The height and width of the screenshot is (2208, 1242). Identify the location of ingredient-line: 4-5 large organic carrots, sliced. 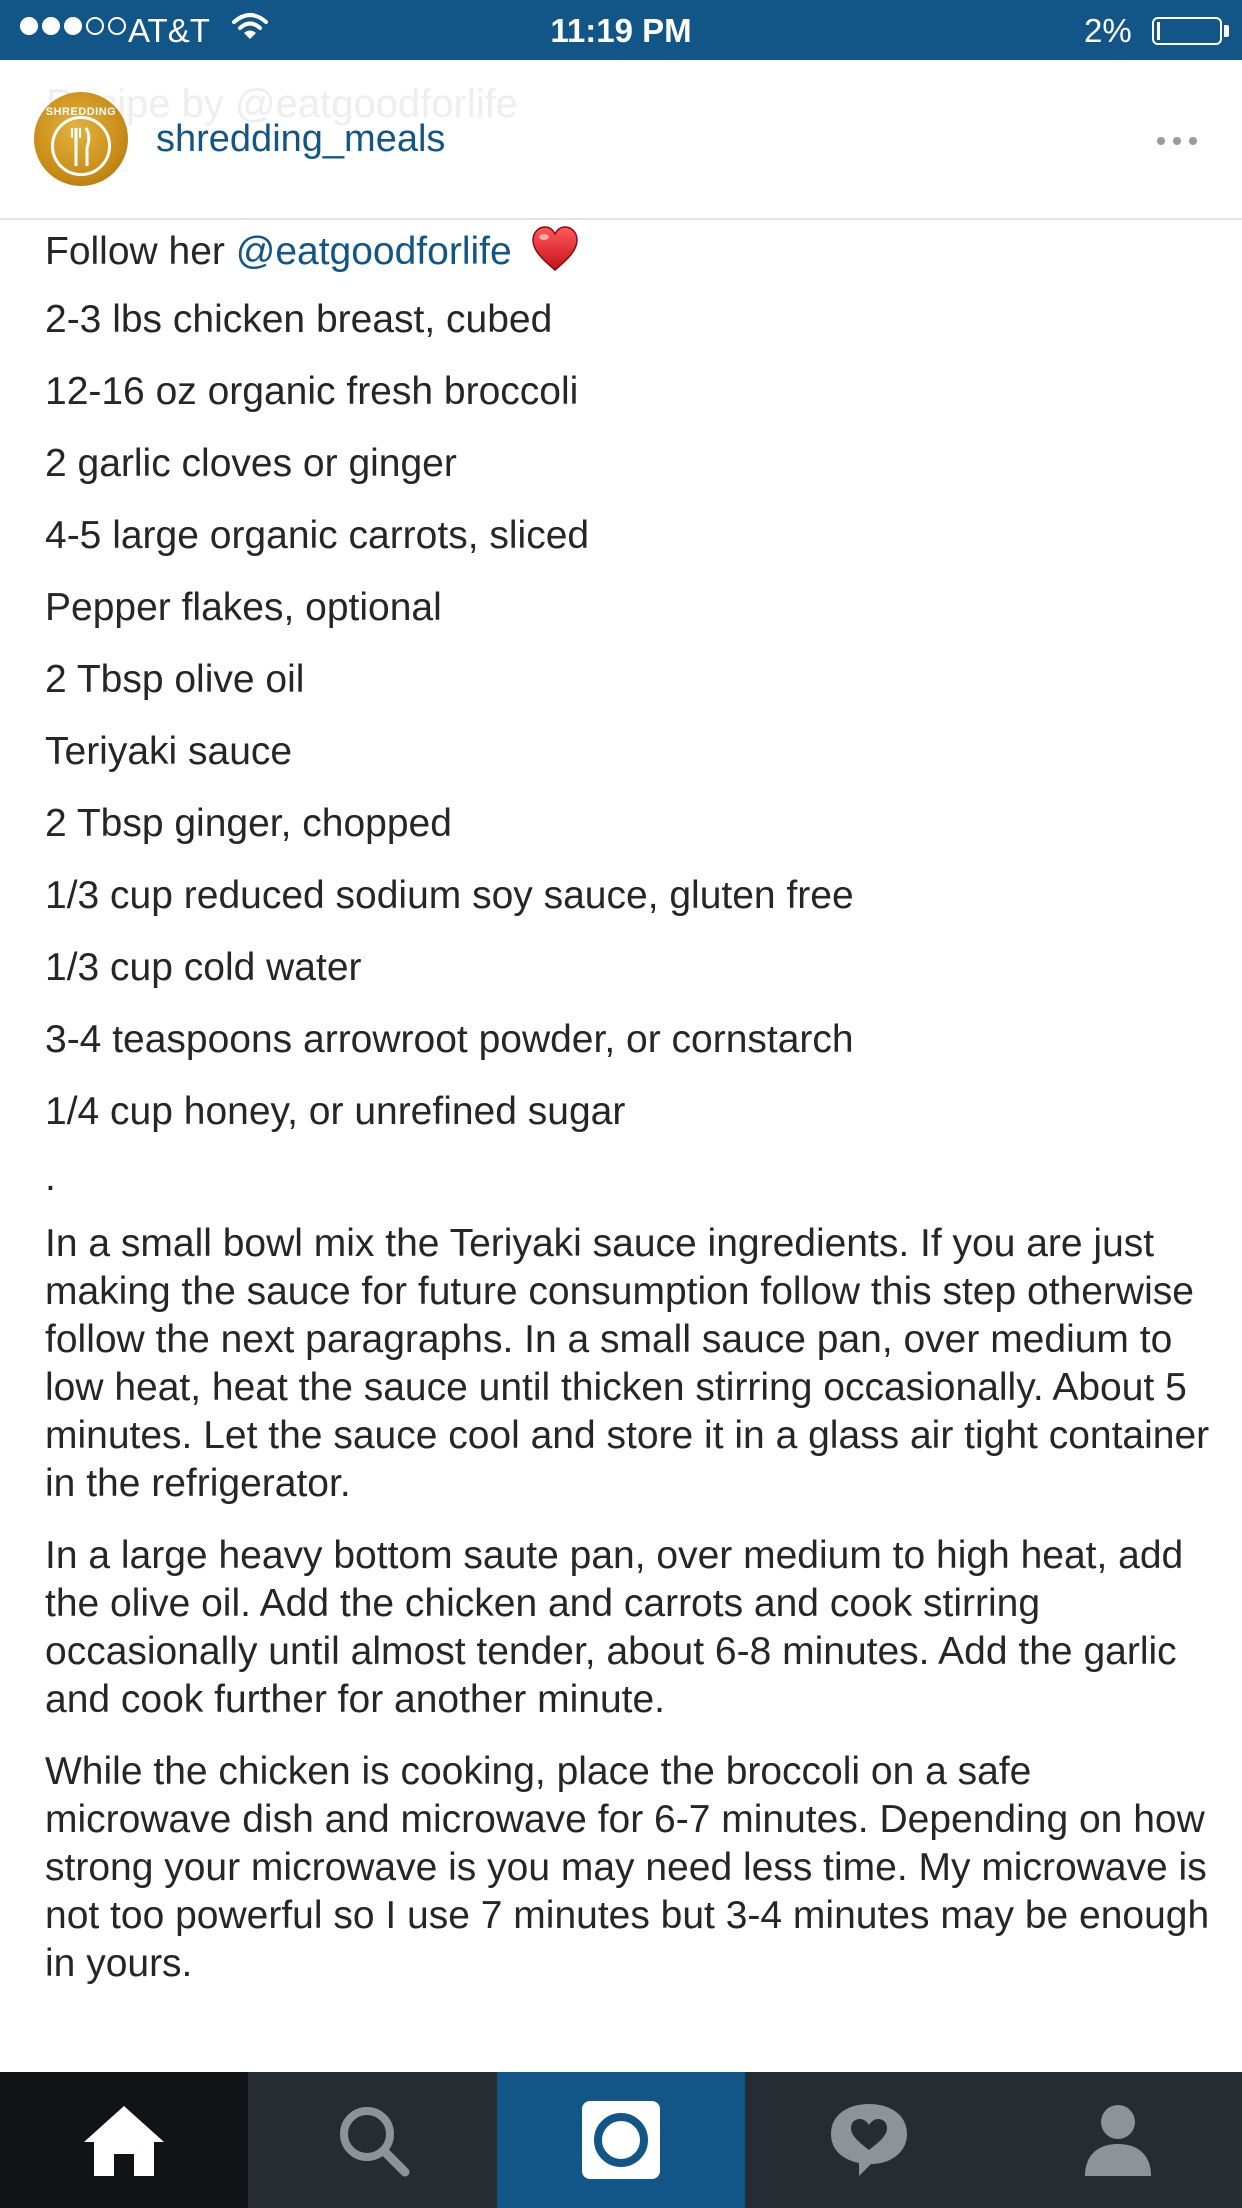
(317, 535).